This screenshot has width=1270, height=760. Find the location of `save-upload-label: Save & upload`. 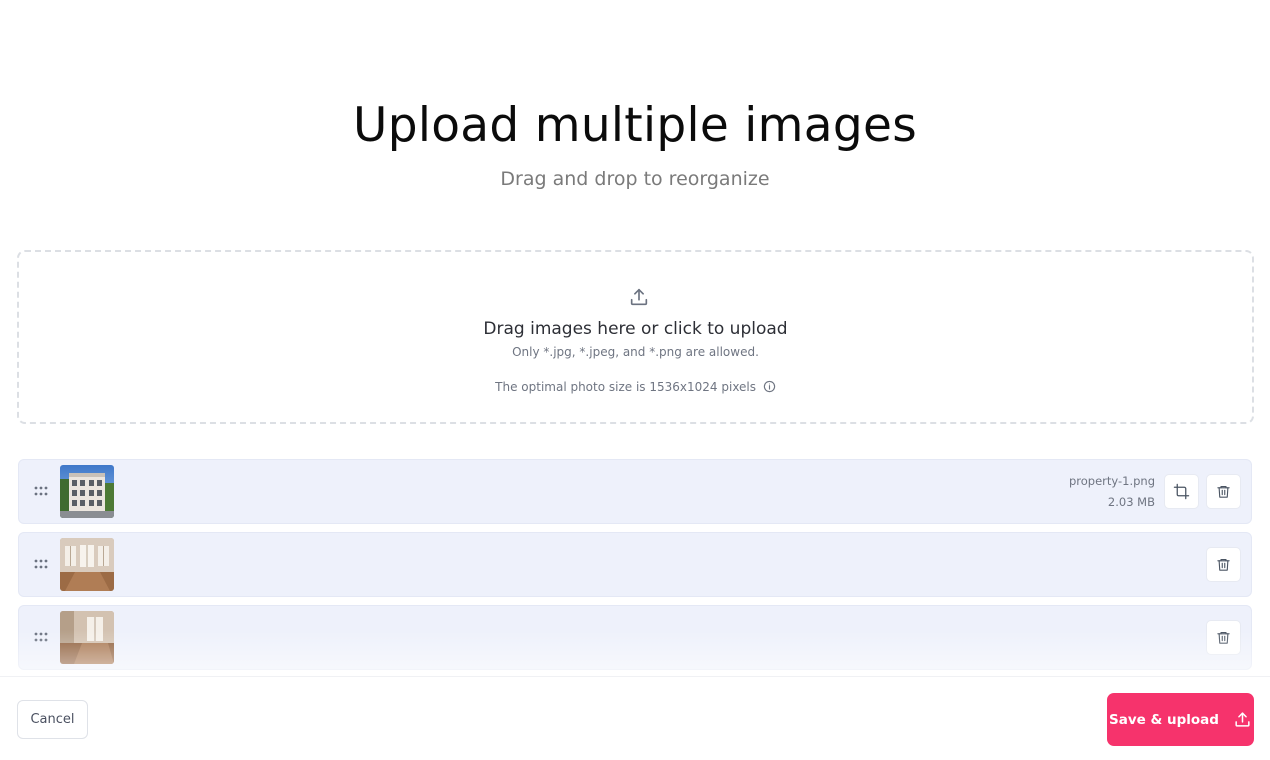

save-upload-label: Save & upload is located at coordinates (1164, 719).